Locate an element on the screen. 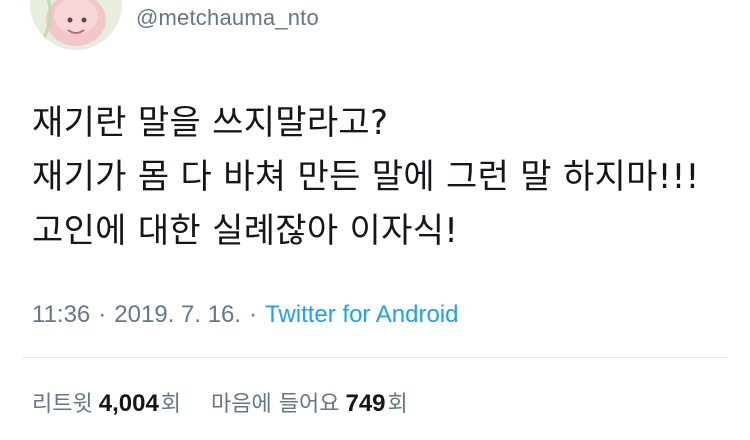  likes-unit: 회 is located at coordinates (397, 404).